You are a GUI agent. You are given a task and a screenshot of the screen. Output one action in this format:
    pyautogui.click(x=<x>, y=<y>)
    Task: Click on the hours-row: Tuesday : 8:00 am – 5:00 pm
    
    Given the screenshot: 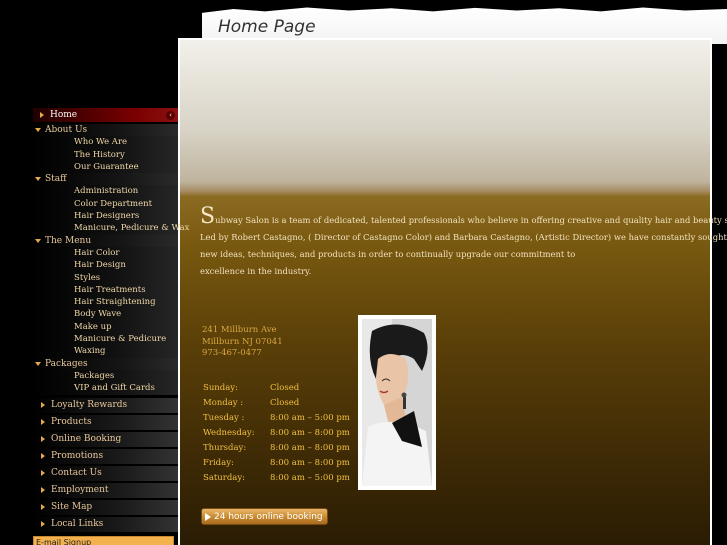 What is the action you would take?
    pyautogui.click(x=276, y=418)
    